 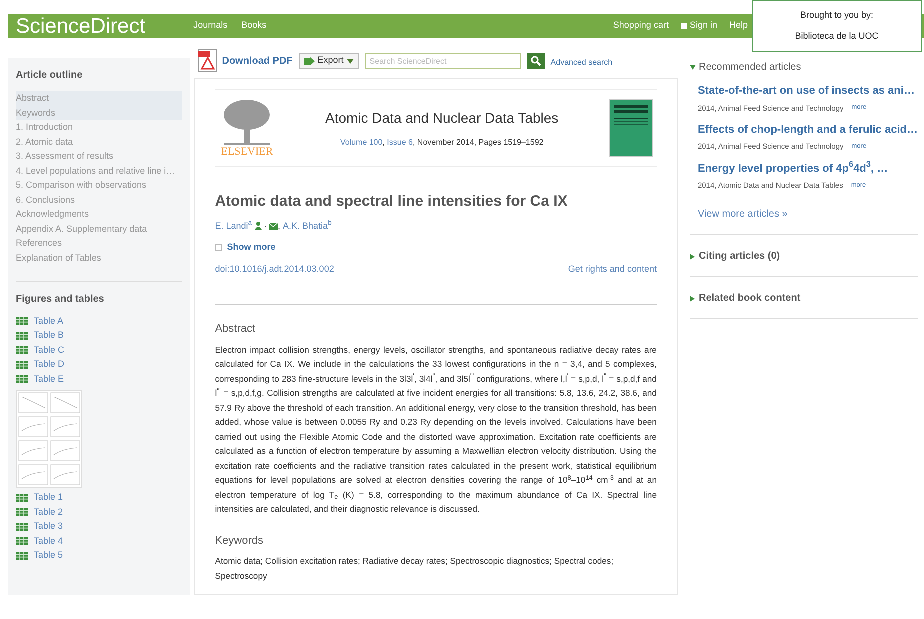 What do you see at coordinates (641, 26) in the screenshot?
I see `header-link: Shopping cart` at bounding box center [641, 26].